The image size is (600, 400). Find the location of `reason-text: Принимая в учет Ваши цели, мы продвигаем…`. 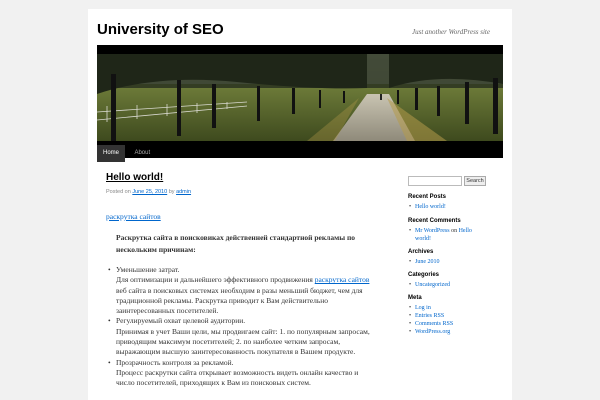

reason-text: Принимая в учет Ваши цели, мы продвигаем… is located at coordinates (243, 341).